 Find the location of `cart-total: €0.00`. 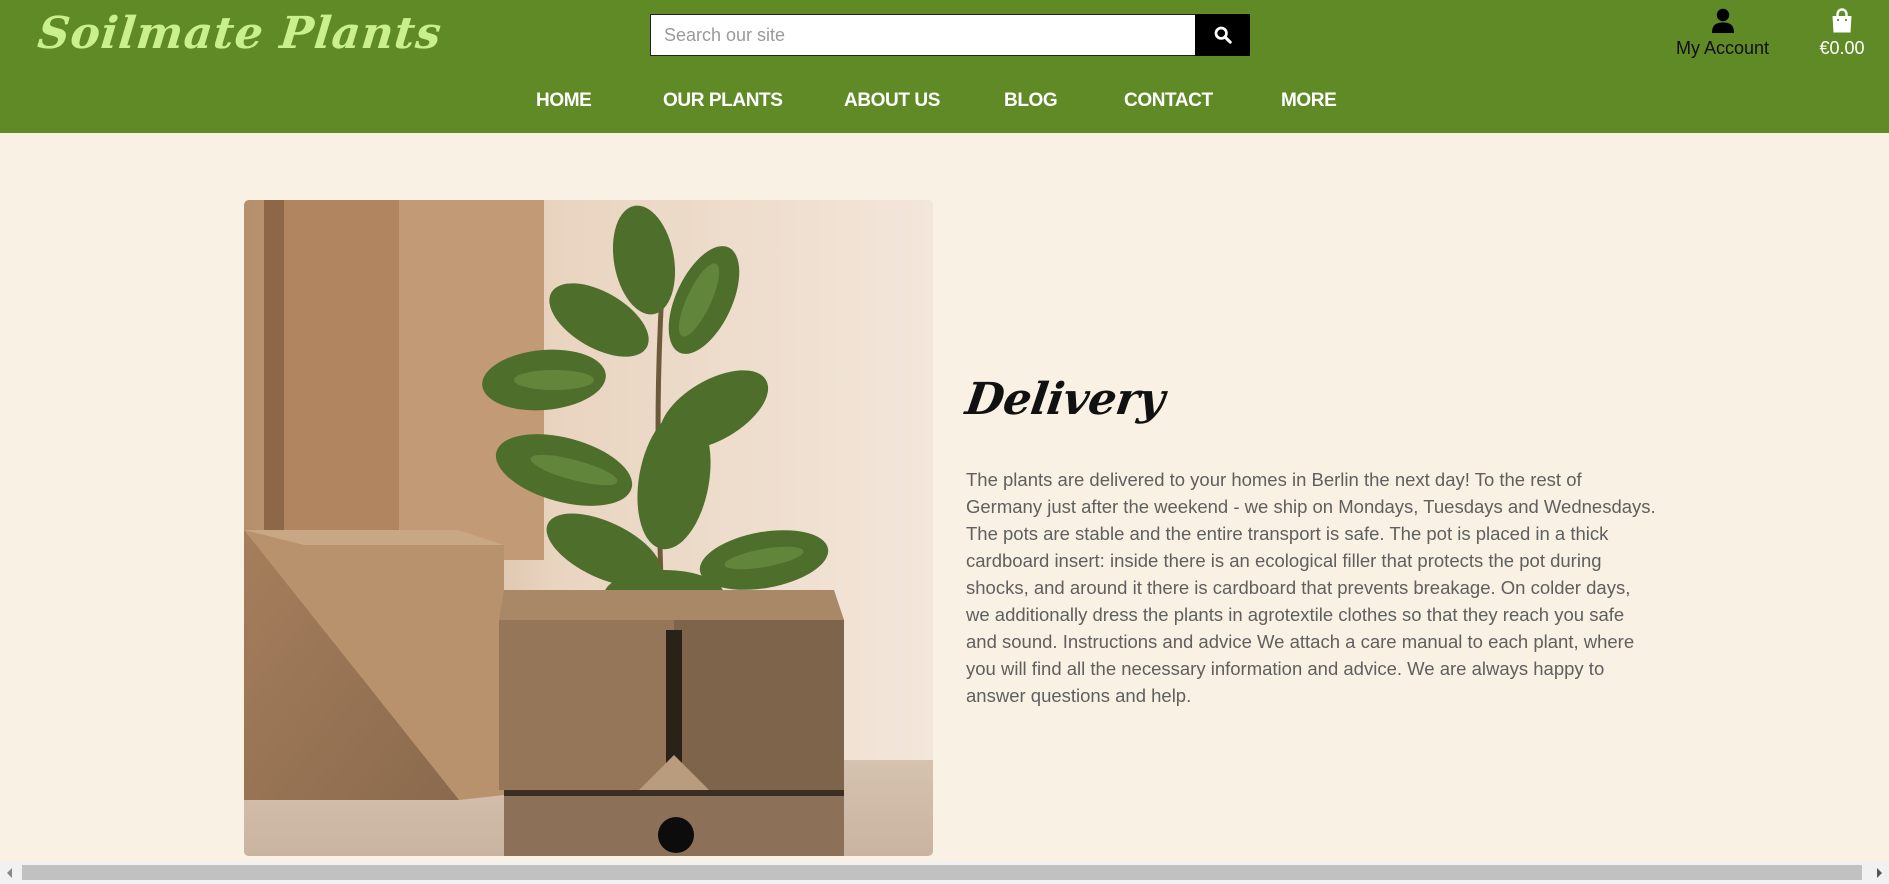

cart-total: €0.00 is located at coordinates (1842, 48).